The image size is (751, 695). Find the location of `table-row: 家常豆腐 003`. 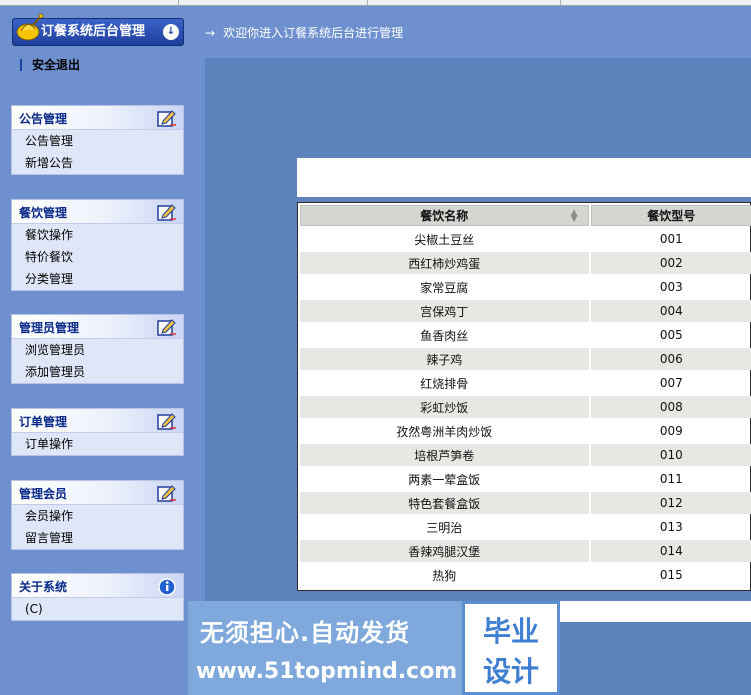

table-row: 家常豆腐 003 is located at coordinates (525, 287).